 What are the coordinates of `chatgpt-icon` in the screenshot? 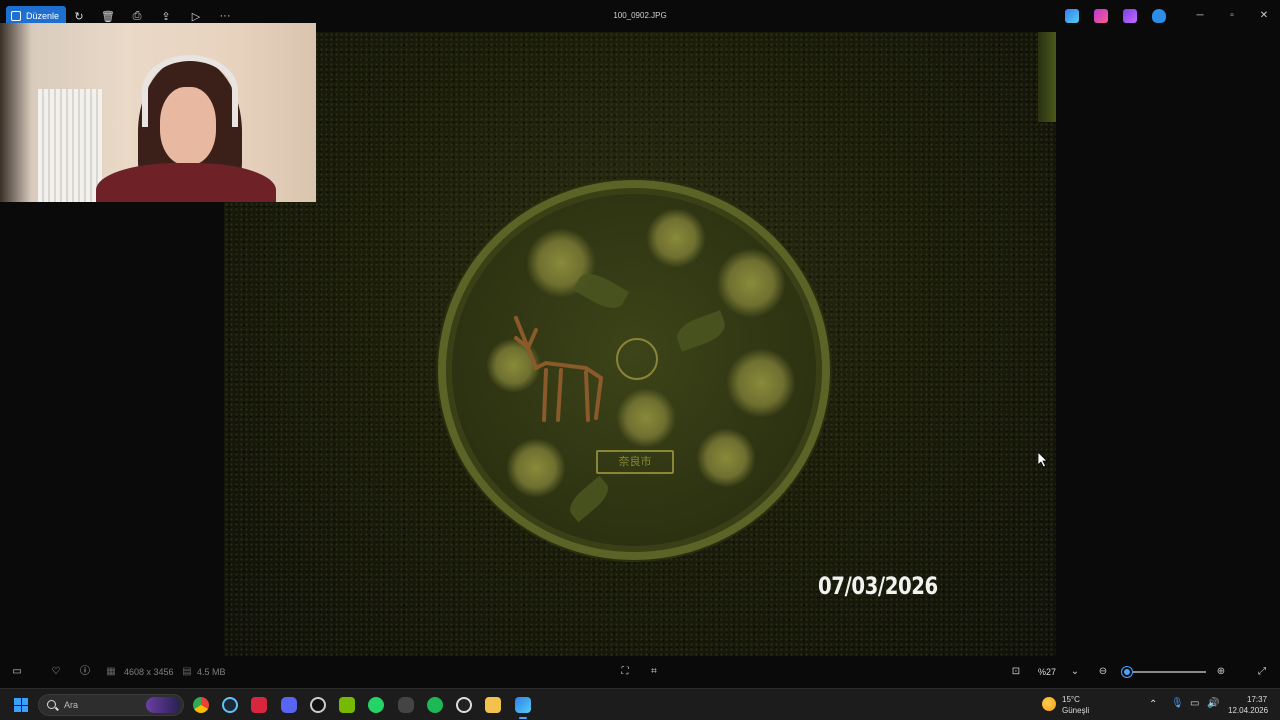 It's located at (464, 705).